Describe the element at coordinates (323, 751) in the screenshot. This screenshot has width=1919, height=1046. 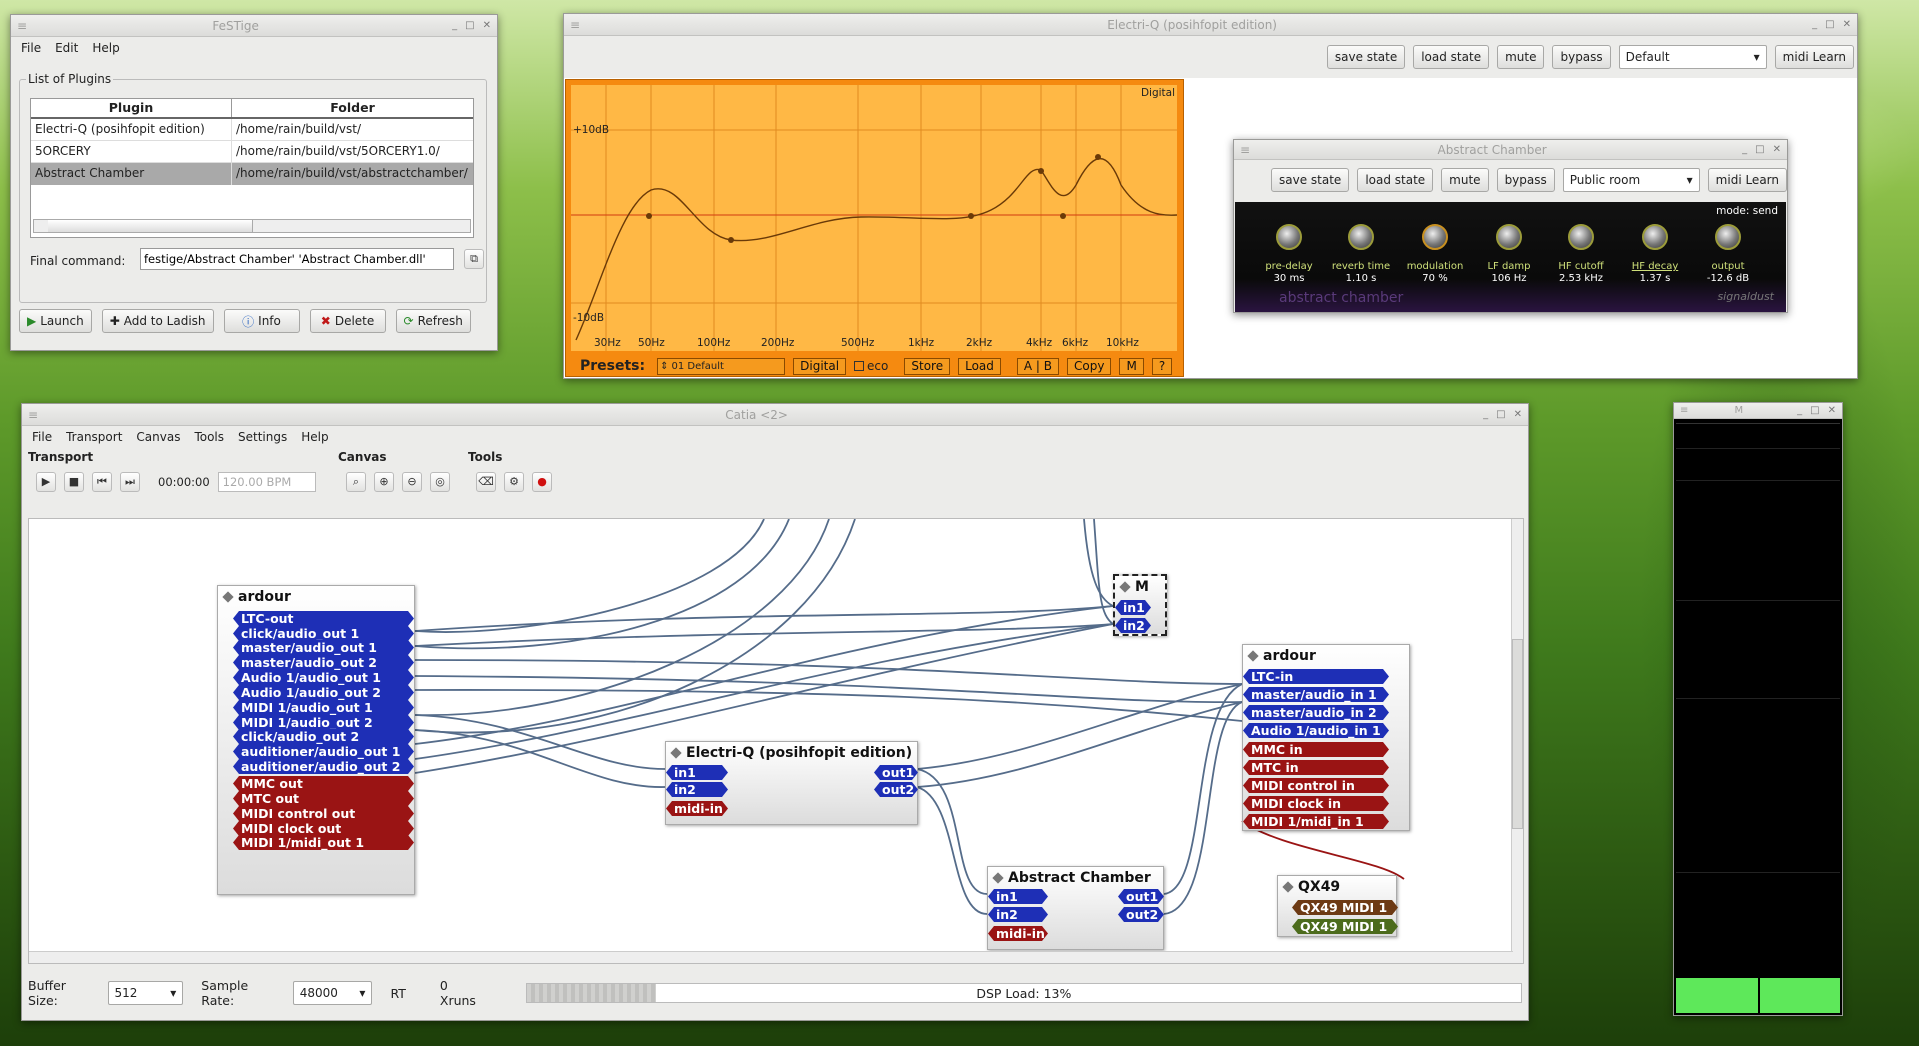
I see `port-out: auditioner/audio_out 1` at that location.